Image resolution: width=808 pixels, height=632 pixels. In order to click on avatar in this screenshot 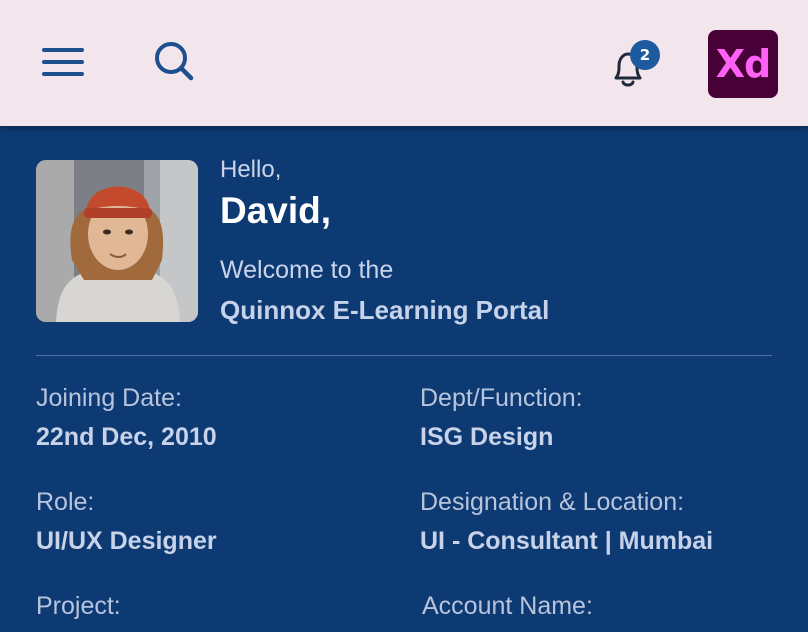, I will do `click(117, 241)`.